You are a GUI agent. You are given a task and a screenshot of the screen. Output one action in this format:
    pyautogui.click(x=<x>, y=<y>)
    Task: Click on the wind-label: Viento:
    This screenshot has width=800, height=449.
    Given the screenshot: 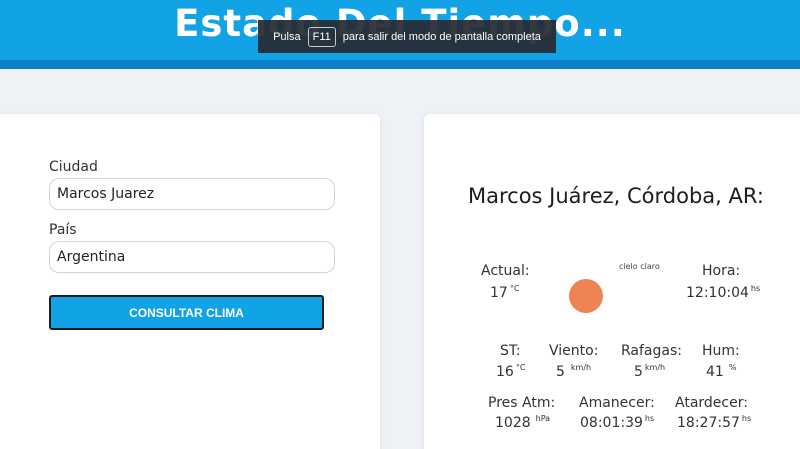 What is the action you would take?
    pyautogui.click(x=574, y=351)
    